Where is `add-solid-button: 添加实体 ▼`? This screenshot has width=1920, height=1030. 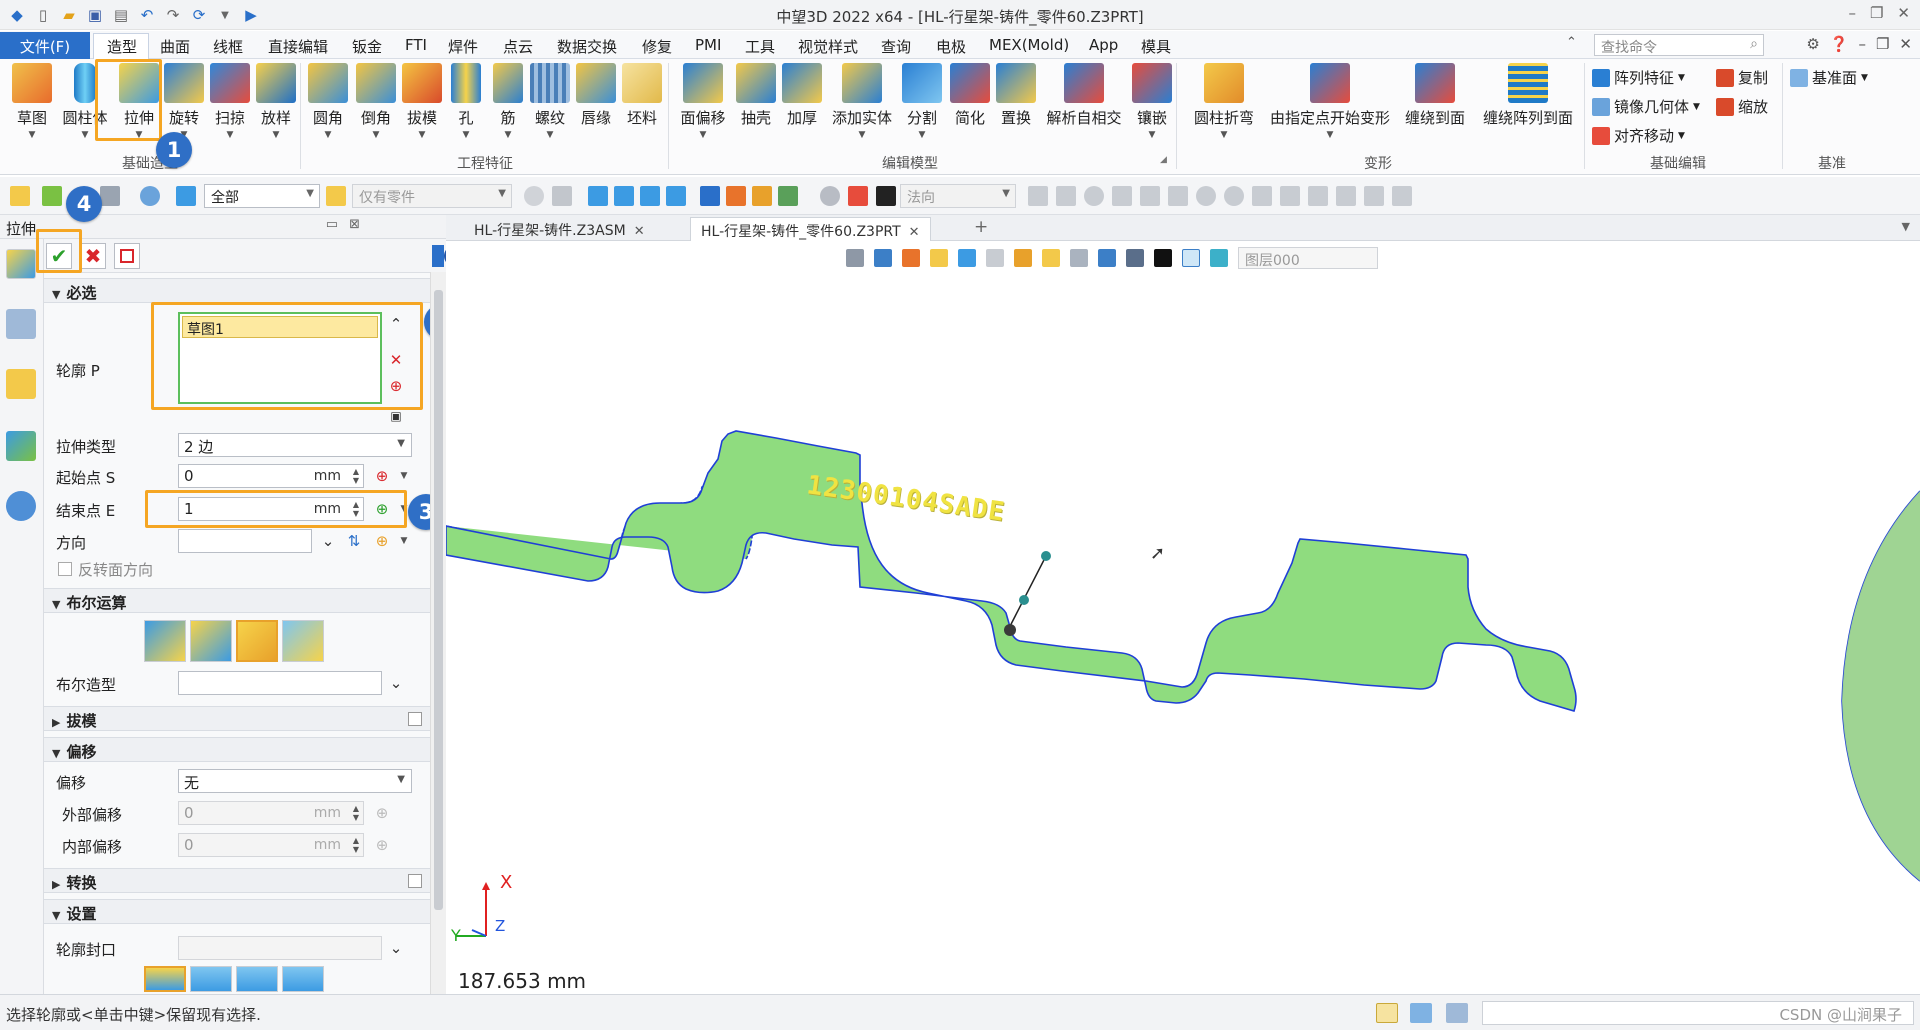
add-solid-button: 添加实体 ▼ is located at coordinates (862, 101).